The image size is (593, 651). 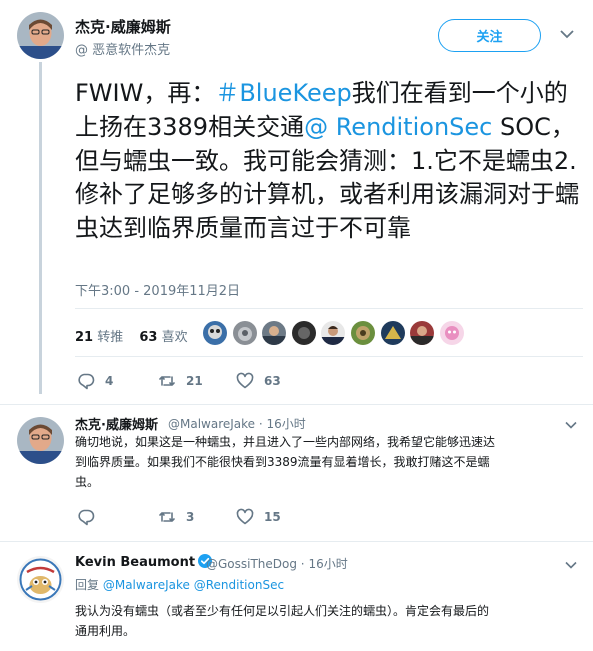 I want to click on likes-label: 喜欢, so click(x=175, y=337).